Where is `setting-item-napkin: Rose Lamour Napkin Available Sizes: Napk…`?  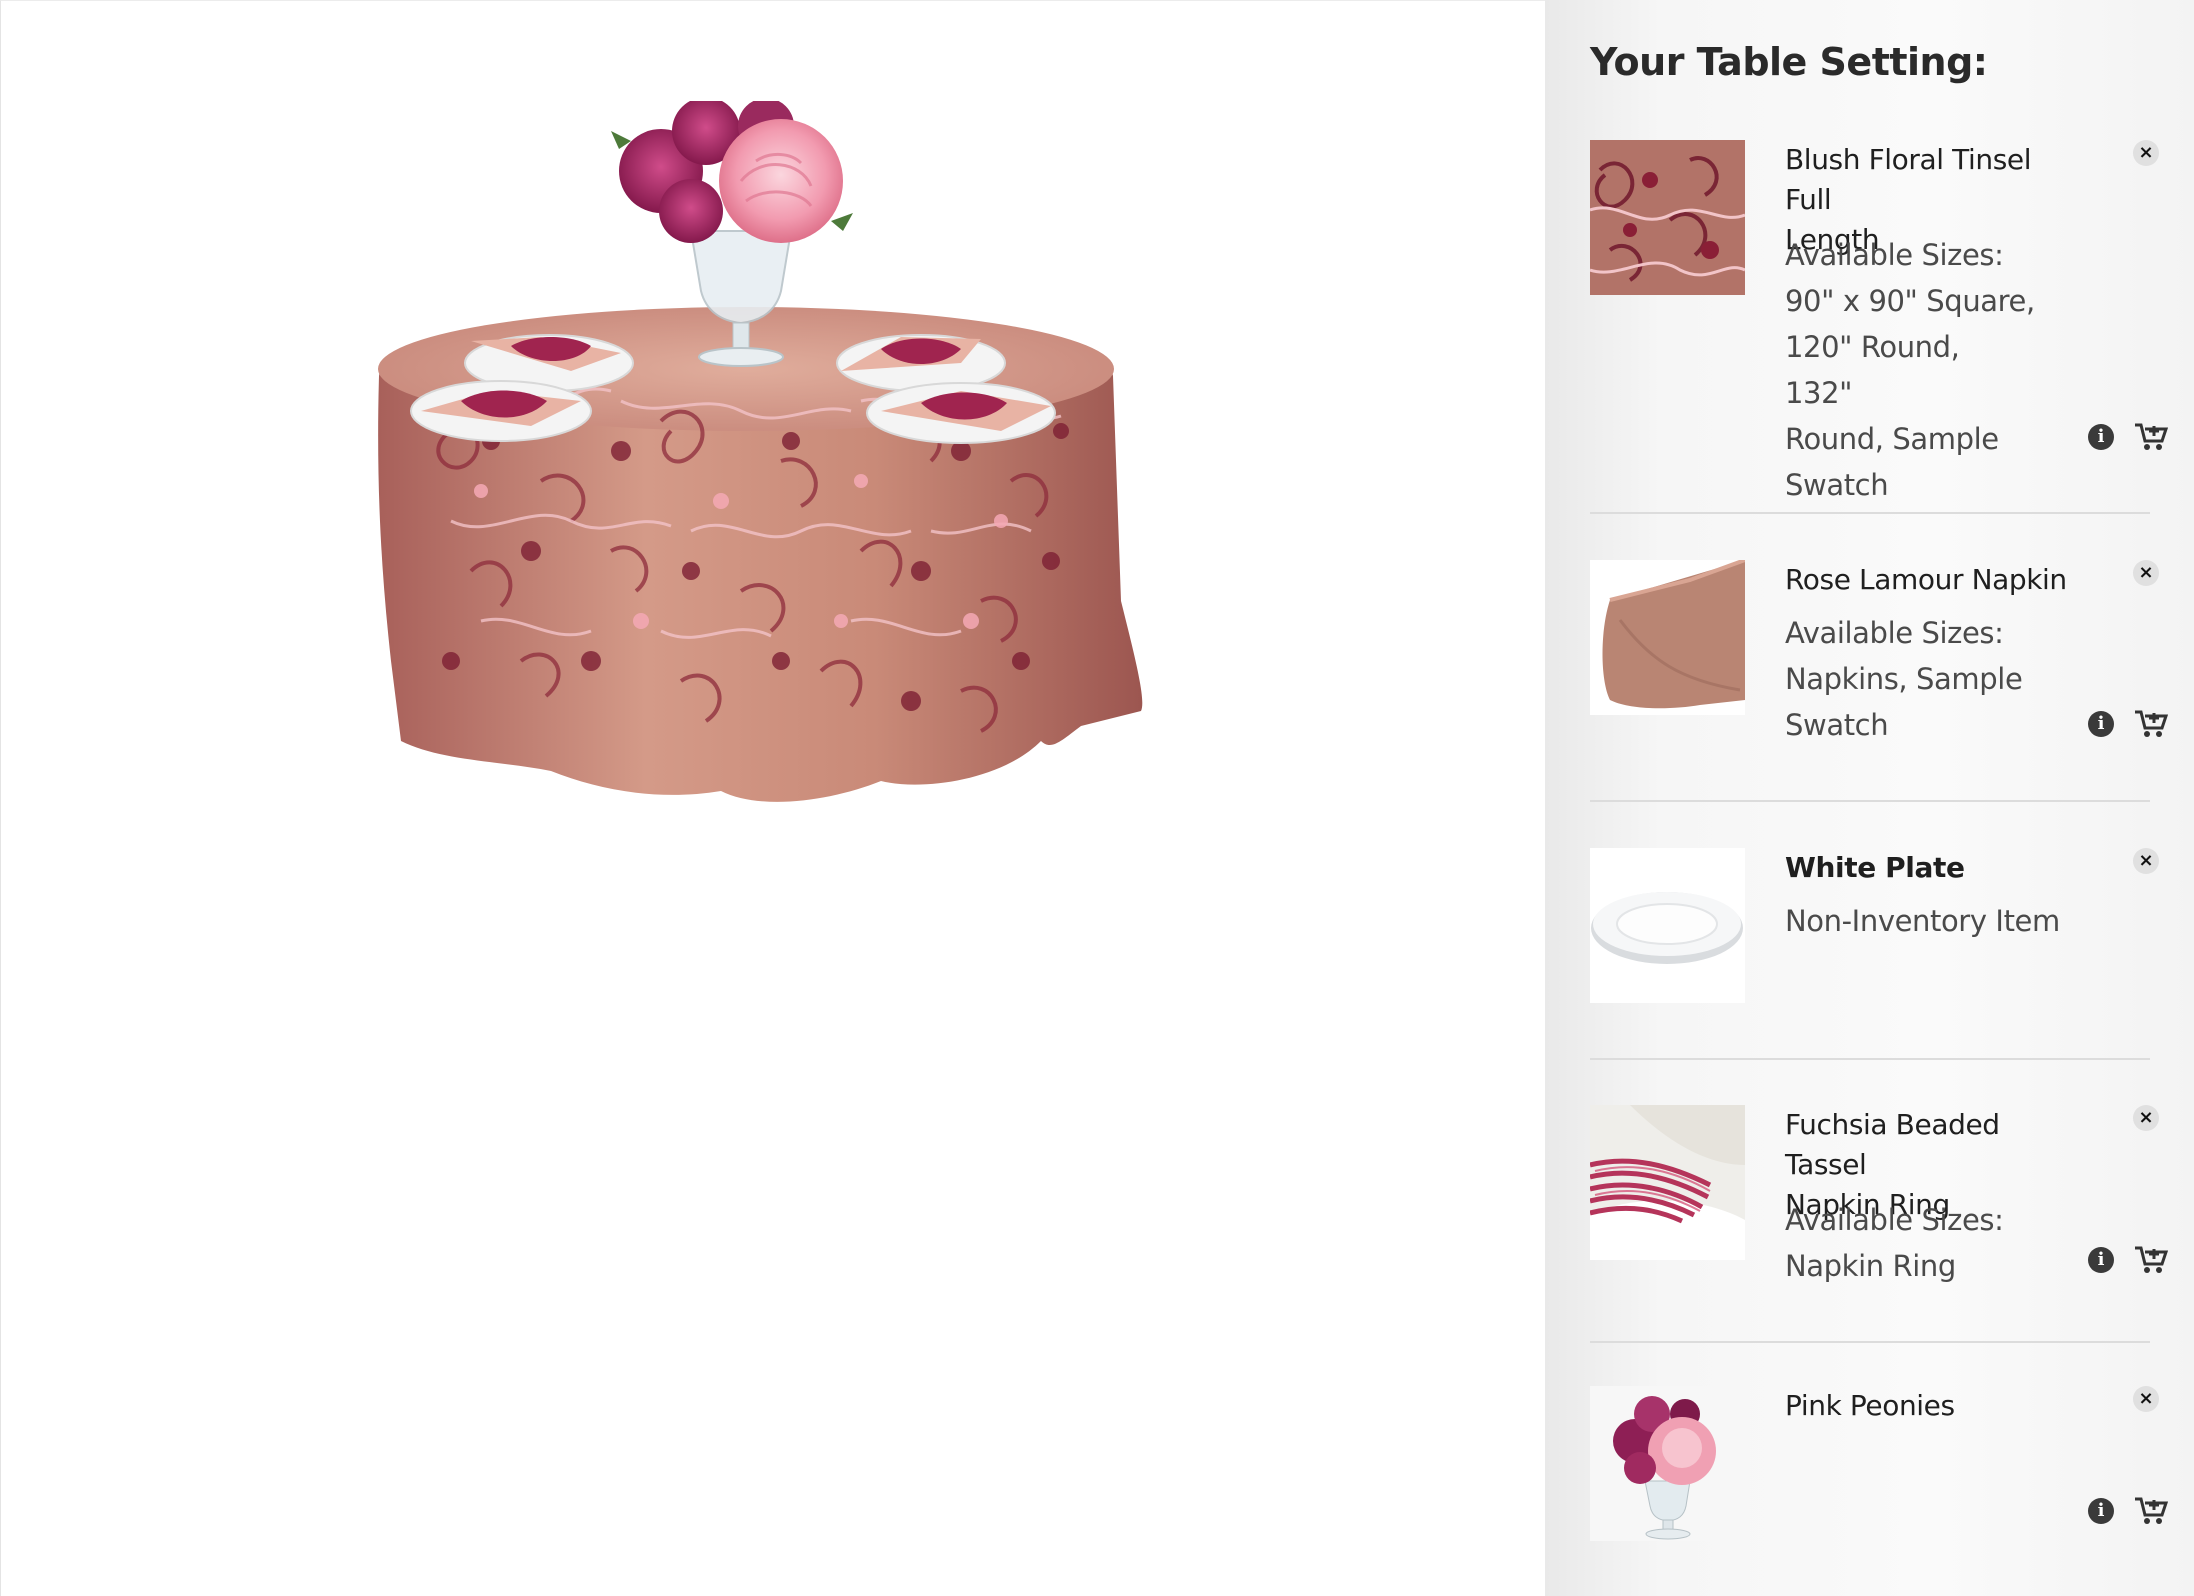 setting-item-napkin: Rose Lamour Napkin Available Sizes: Napk… is located at coordinates (1879, 665).